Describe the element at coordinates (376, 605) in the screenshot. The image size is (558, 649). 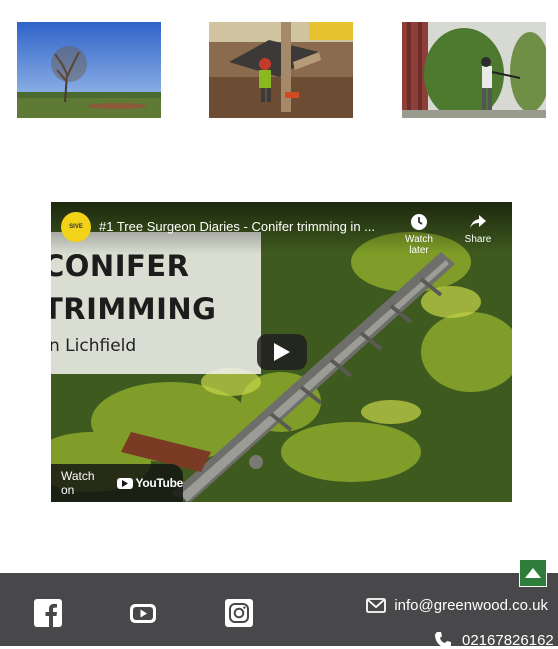
I see `envelope-icon` at that location.